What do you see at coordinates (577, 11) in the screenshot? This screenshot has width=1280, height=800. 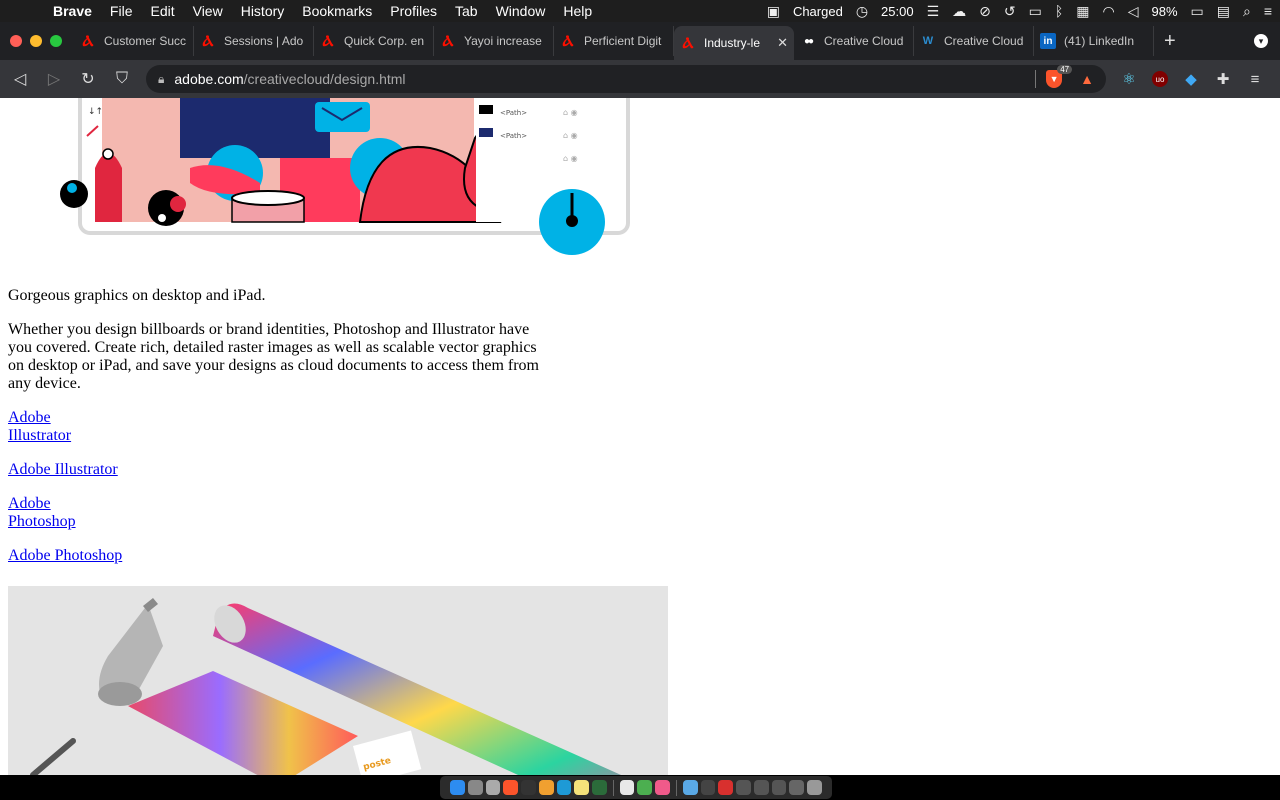 I see `menu-help: Help` at bounding box center [577, 11].